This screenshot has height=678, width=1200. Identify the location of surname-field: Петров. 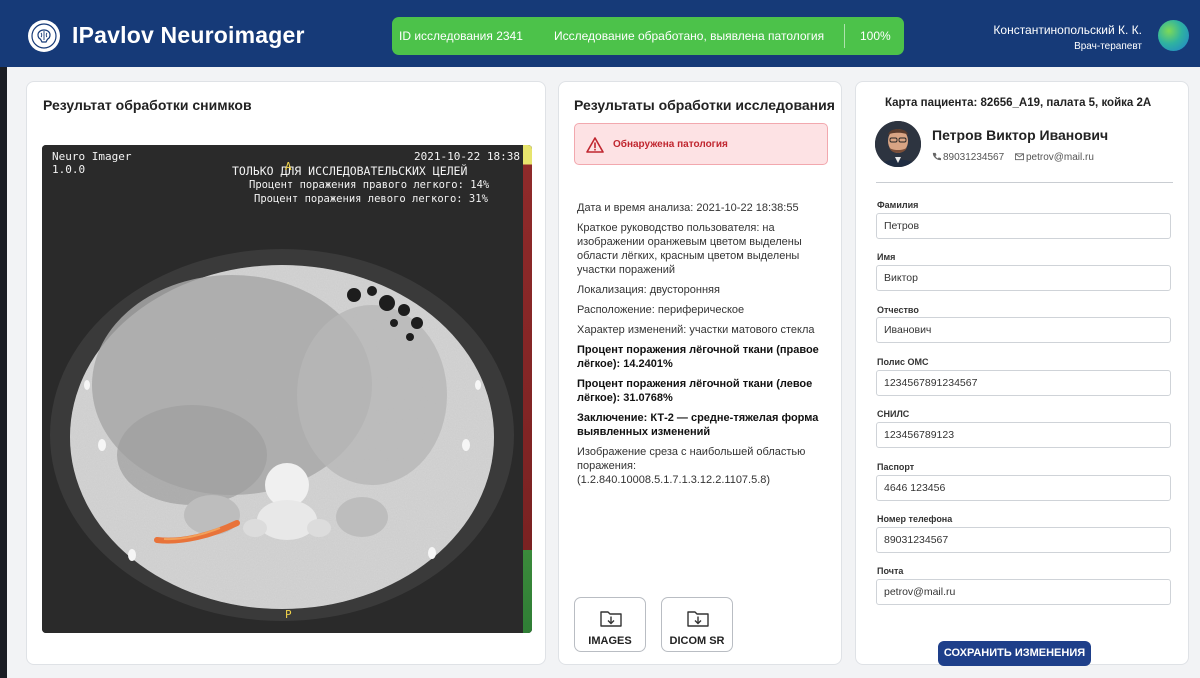
(1023, 226).